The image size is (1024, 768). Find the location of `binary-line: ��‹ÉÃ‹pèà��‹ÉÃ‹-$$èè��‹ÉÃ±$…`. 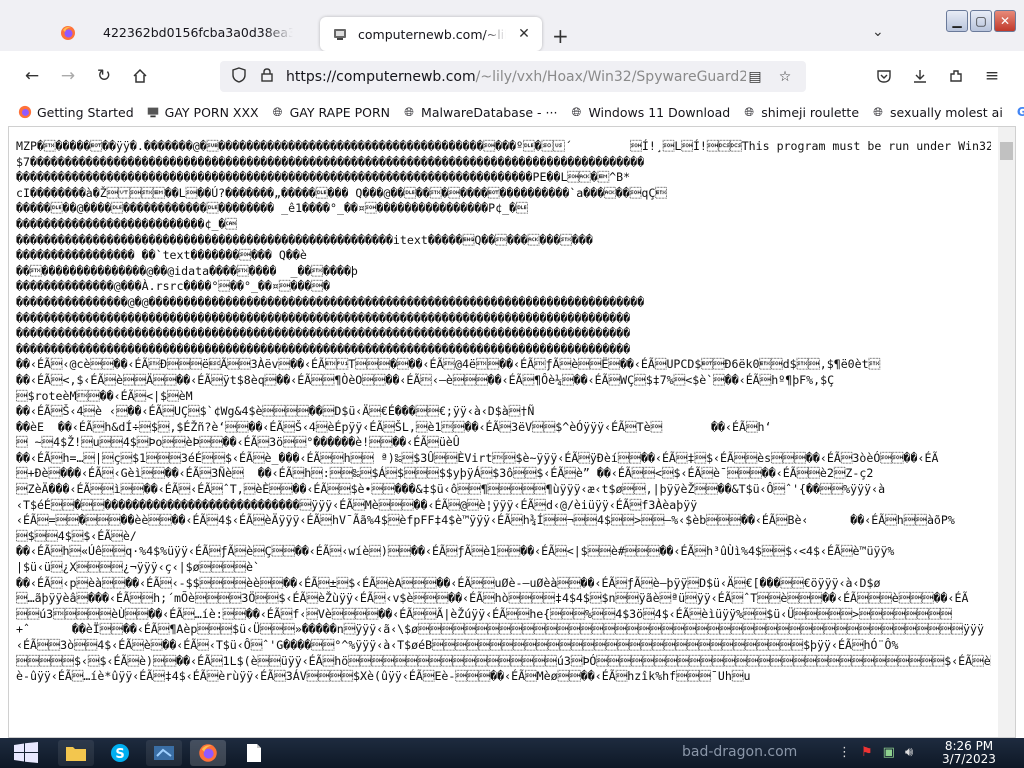

binary-line: ��‹ÉÃ‹pèà��‹ÉÃ‹-$$èè��‹ÉÃ±$… is located at coordinates (448, 582).